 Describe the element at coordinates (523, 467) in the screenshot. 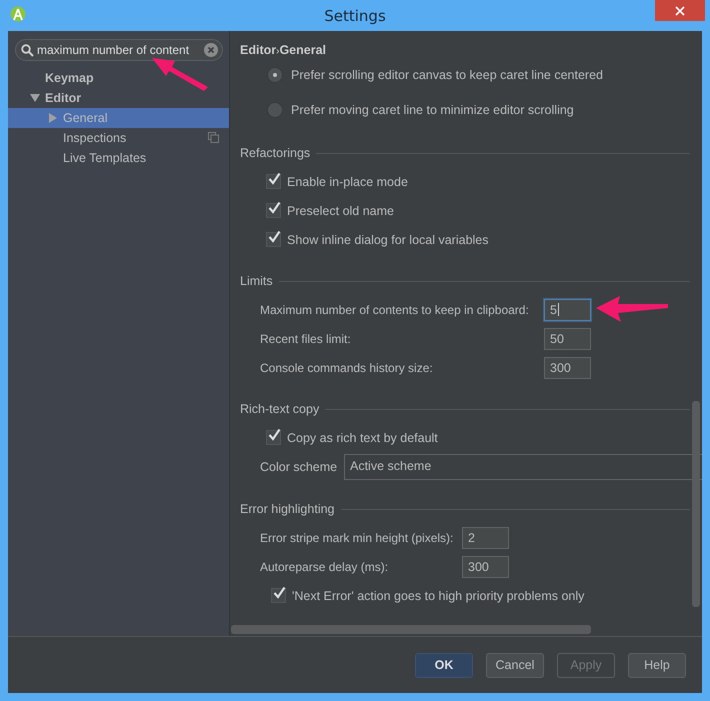

I see `dropdown: Active scheme` at that location.